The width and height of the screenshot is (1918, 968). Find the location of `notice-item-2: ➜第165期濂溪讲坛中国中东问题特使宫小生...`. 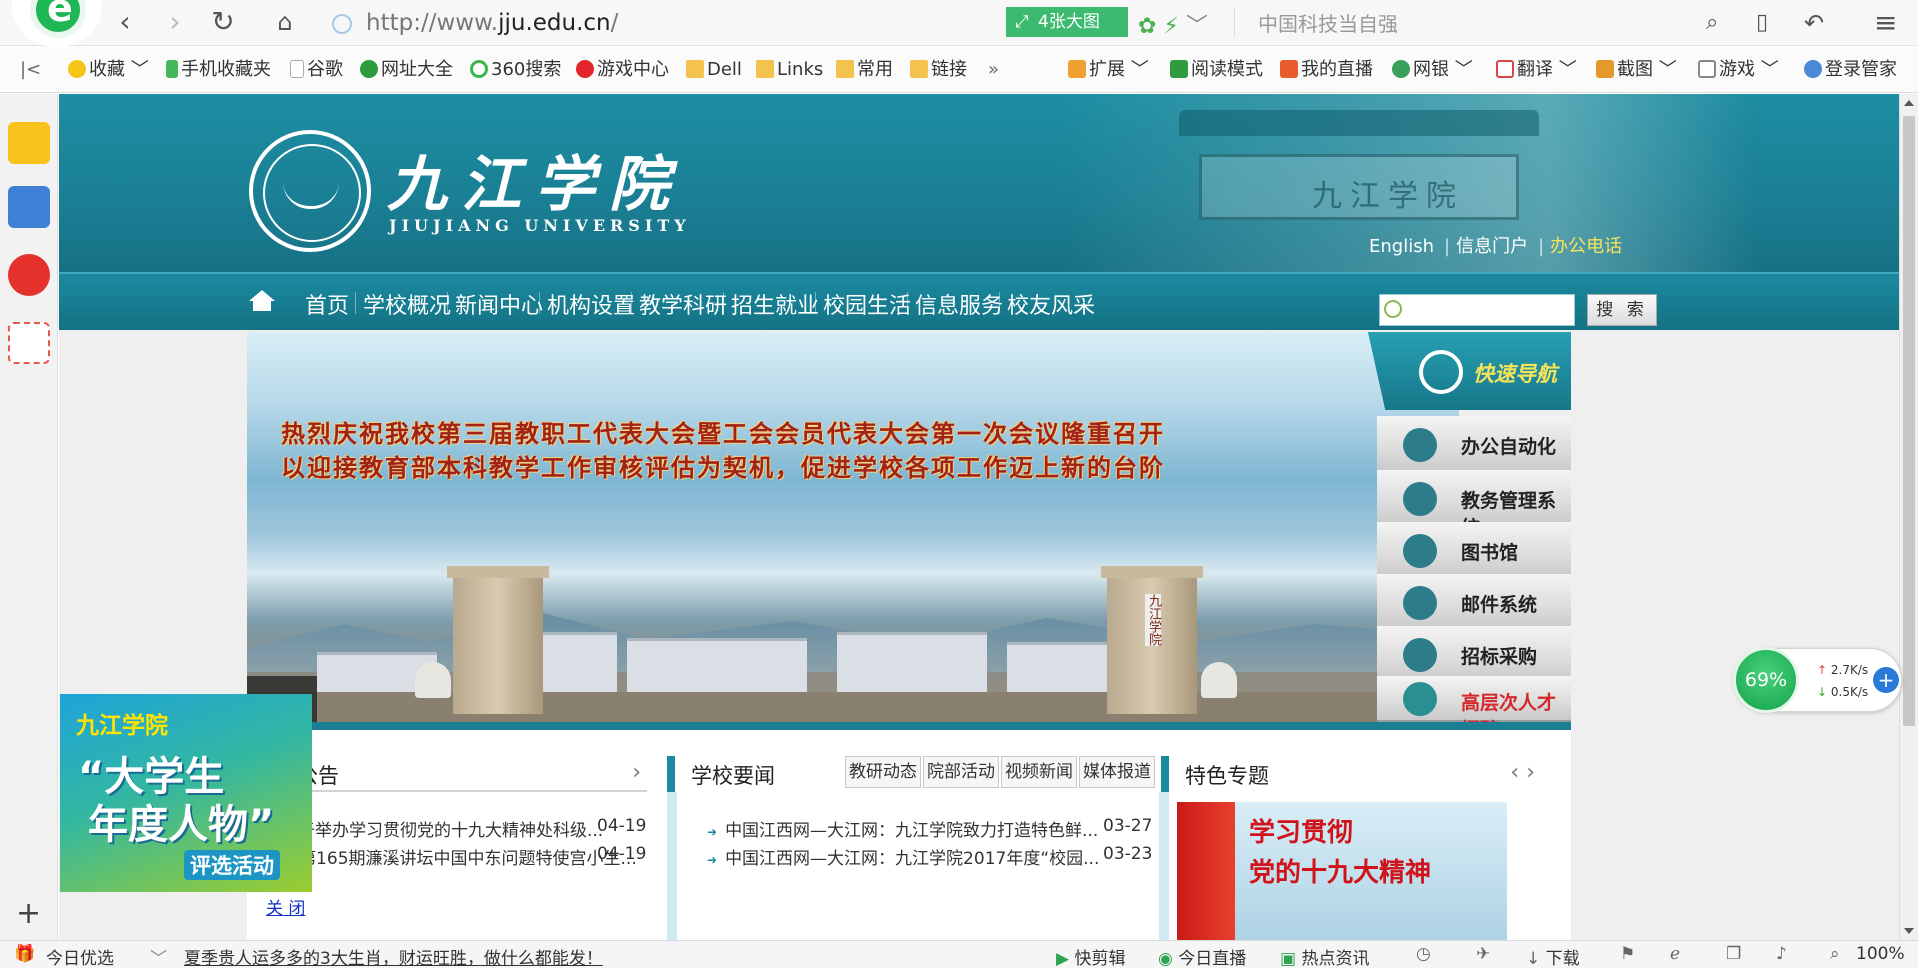

notice-item-2: ➜第165期濂溪讲坛中国中东问题特使宫小生... is located at coordinates (459, 856).